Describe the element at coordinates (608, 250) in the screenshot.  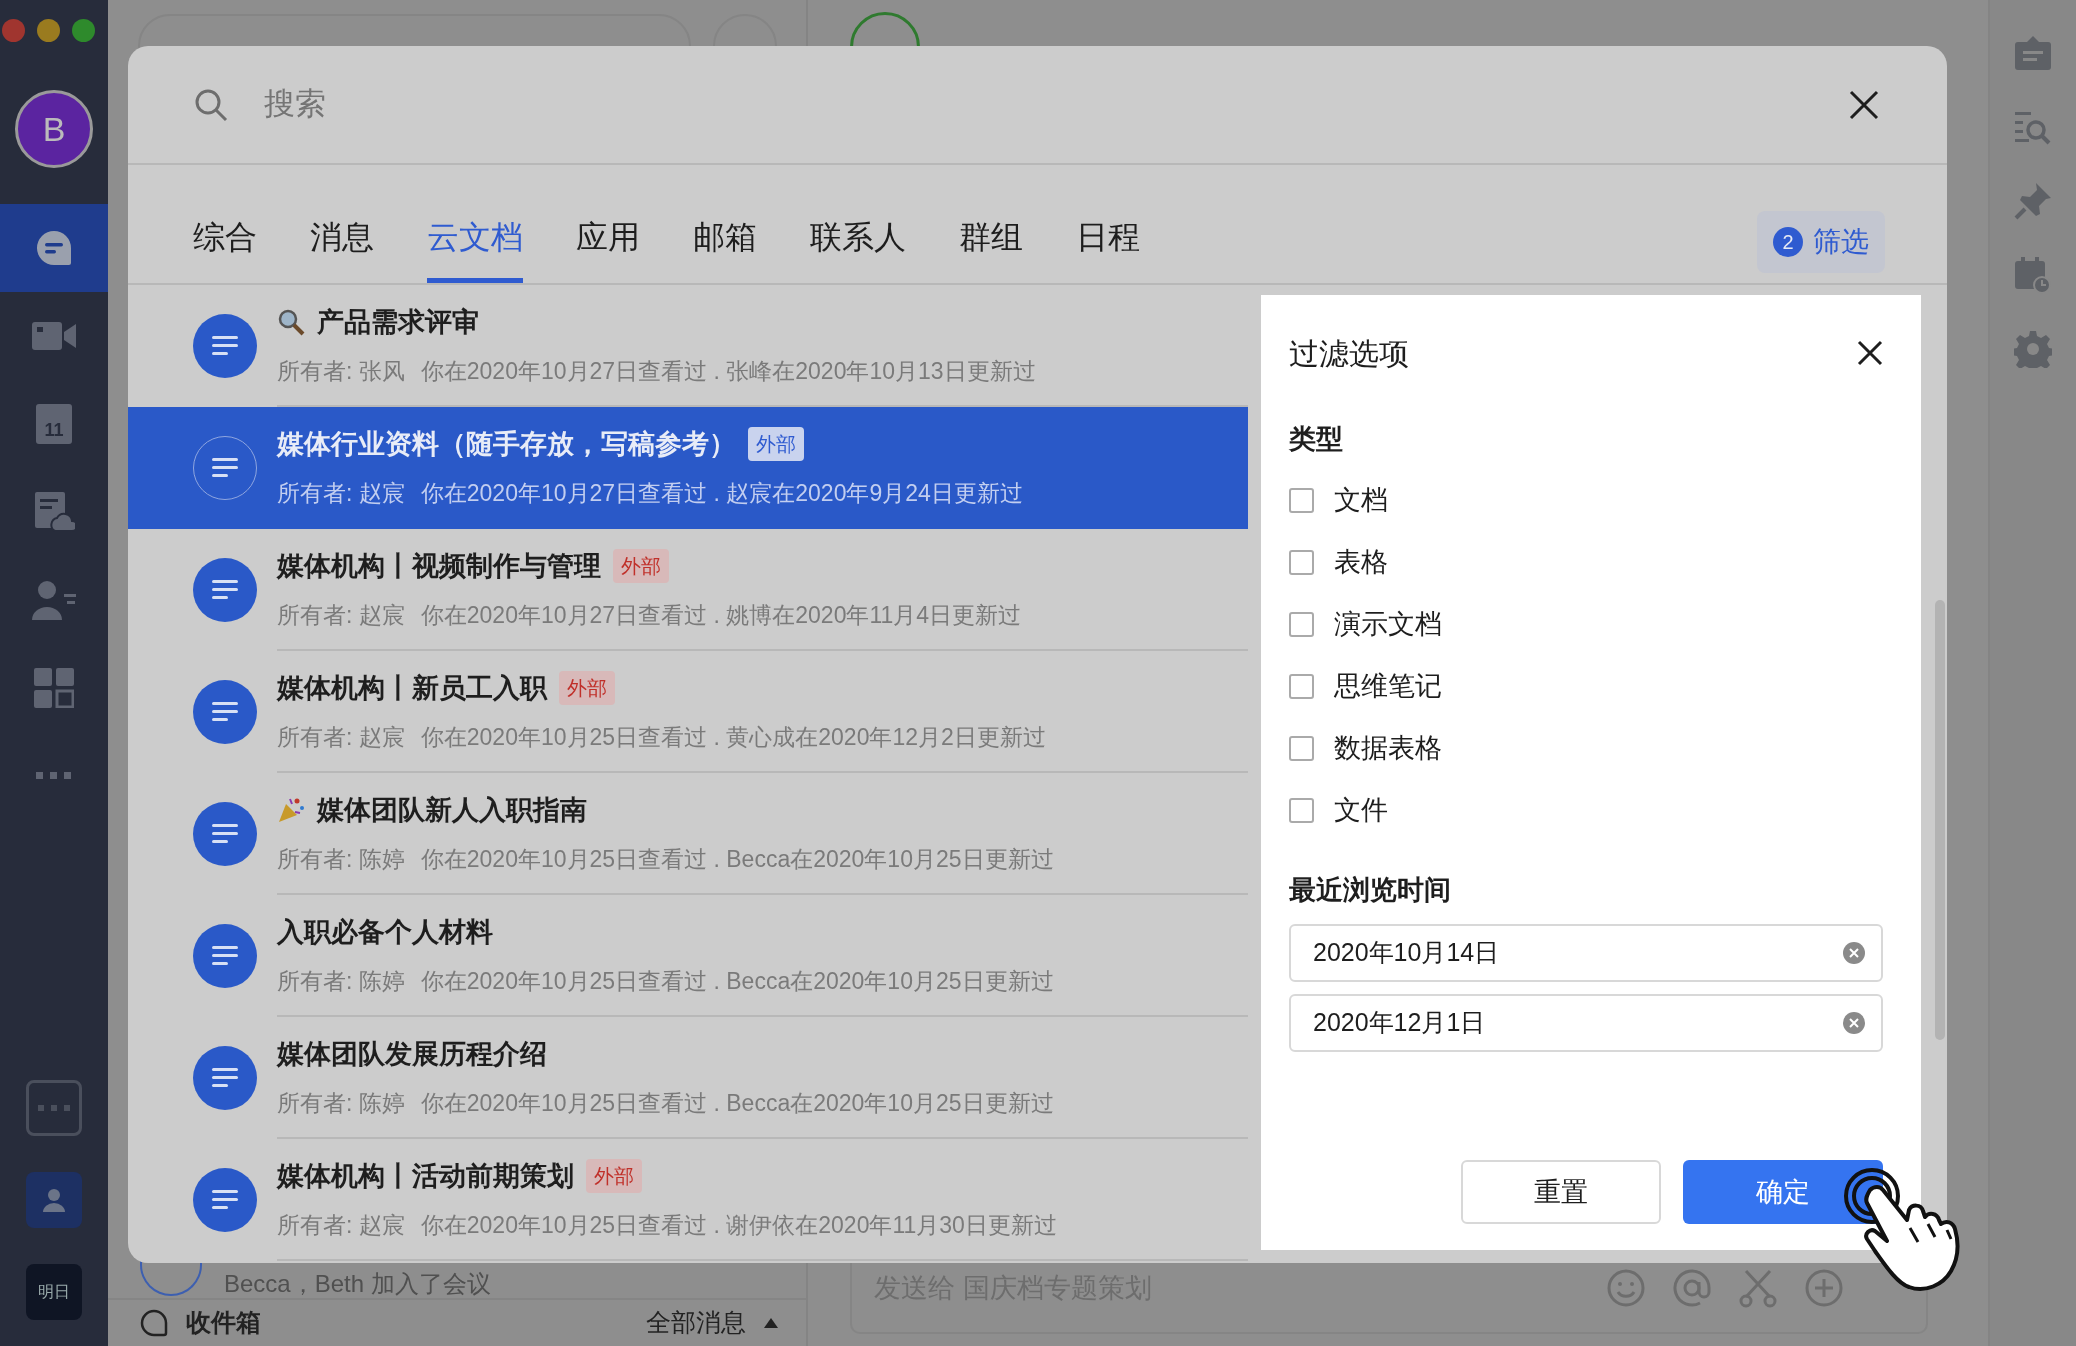
I see `tab: 应用` at that location.